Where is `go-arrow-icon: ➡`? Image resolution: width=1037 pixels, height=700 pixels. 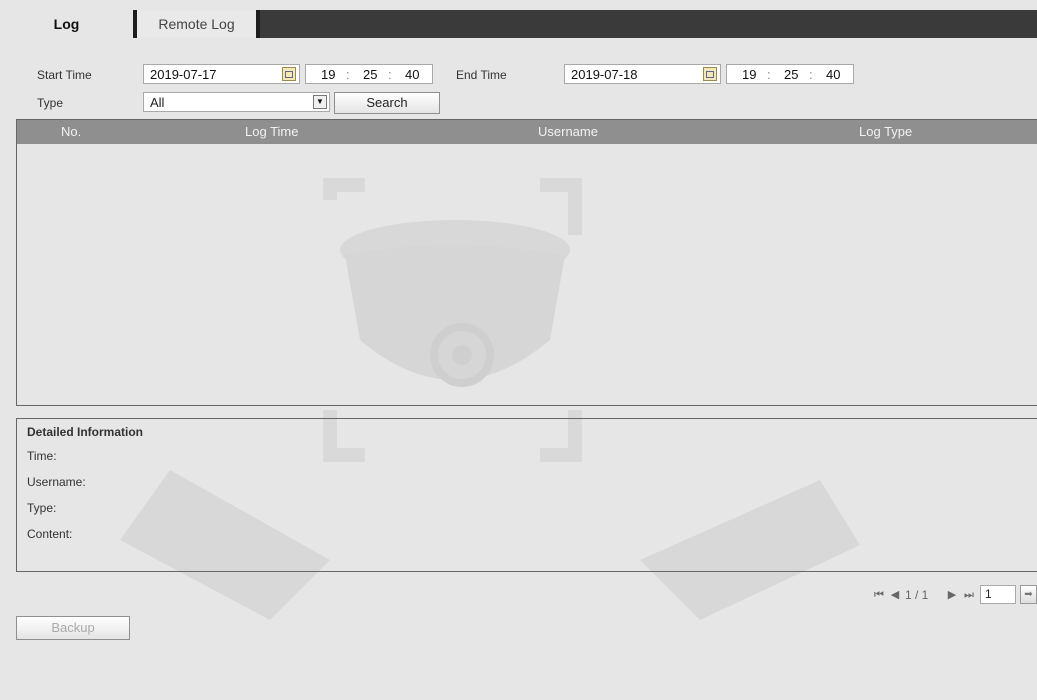 go-arrow-icon: ➡ is located at coordinates (1028, 594).